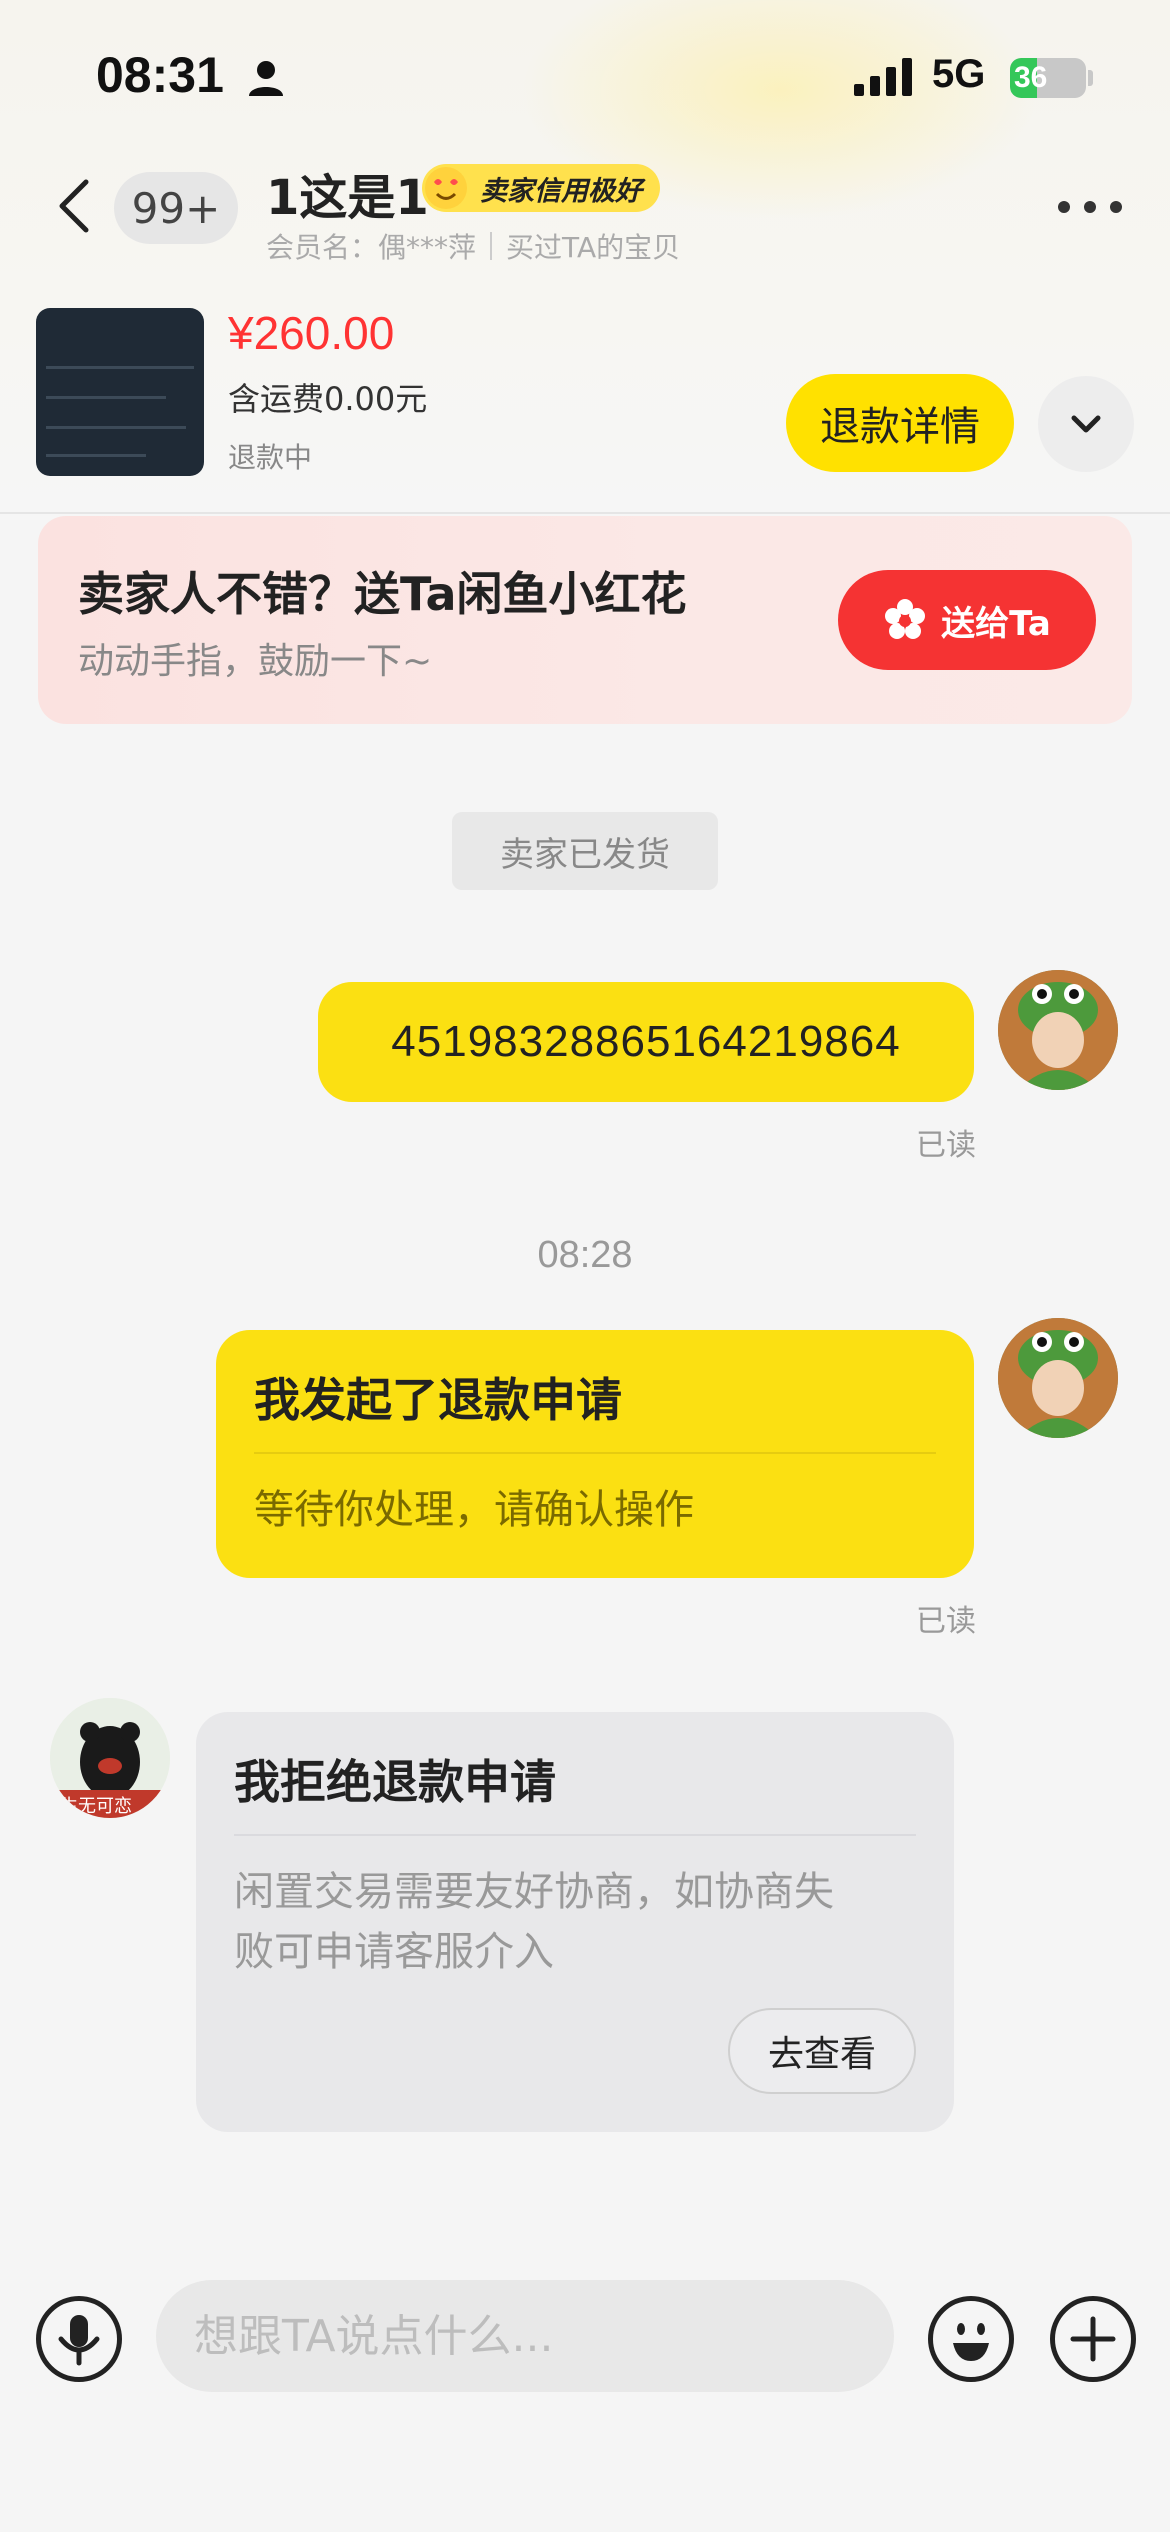 The width and height of the screenshot is (1170, 2532). I want to click on refund-card-body: 等待你处理，请确认操作, so click(474, 1510).